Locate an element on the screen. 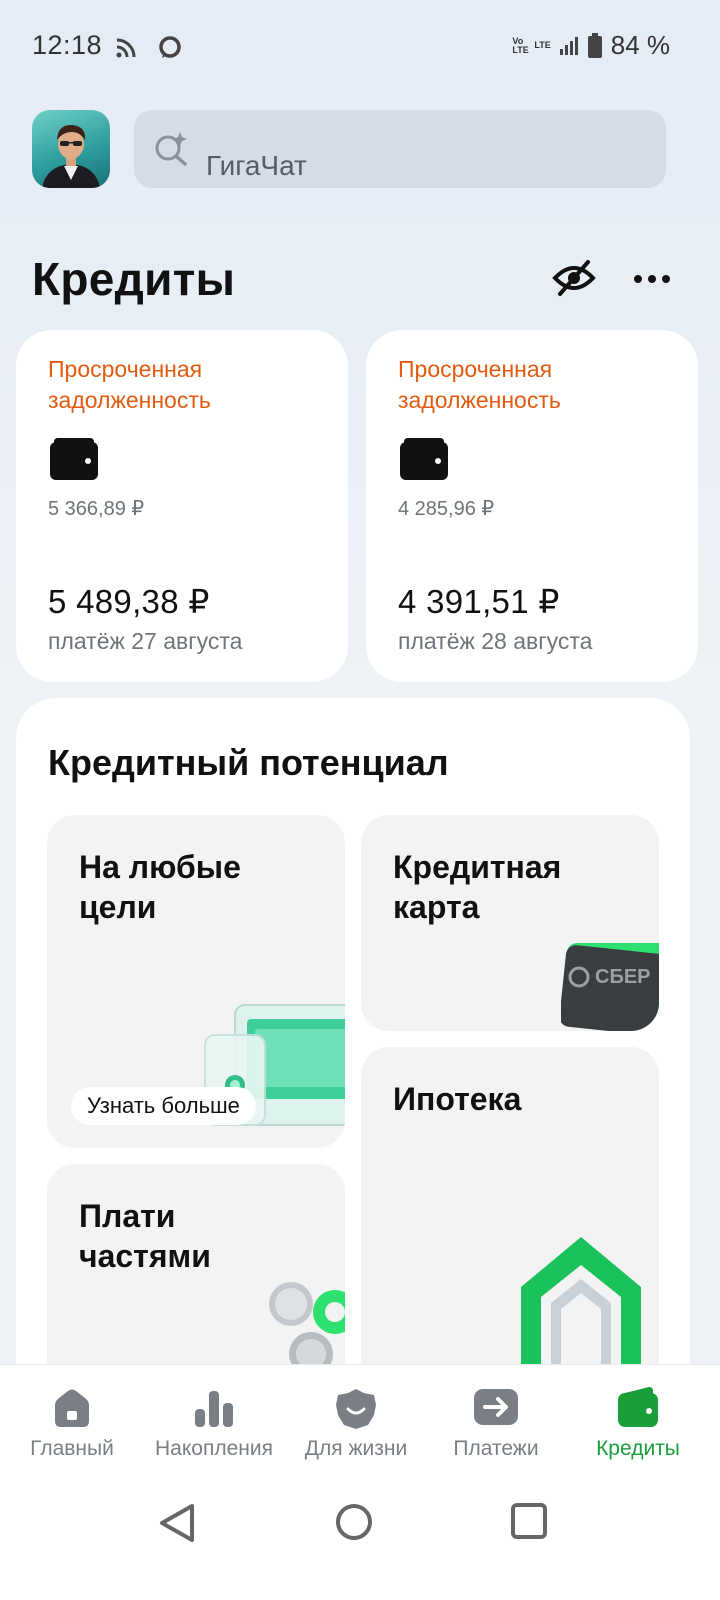 This screenshot has width=720, height=1600. payment-amount: 4 391,51 ₽ is located at coordinates (479, 601).